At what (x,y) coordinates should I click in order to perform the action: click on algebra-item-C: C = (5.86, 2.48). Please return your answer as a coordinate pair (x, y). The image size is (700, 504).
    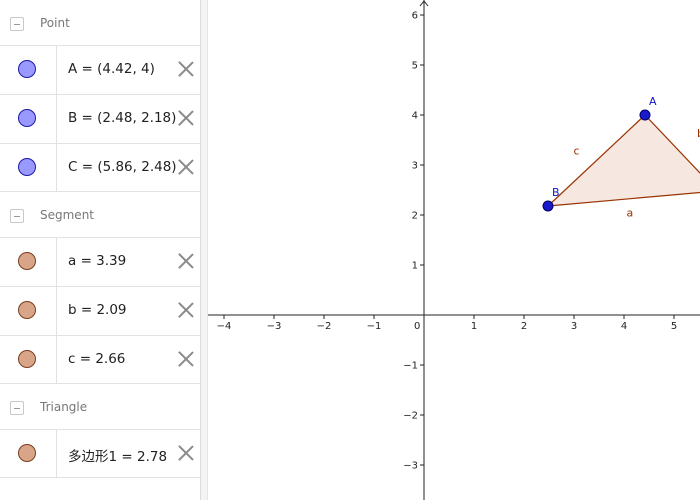
    Looking at the image, I should click on (100, 167).